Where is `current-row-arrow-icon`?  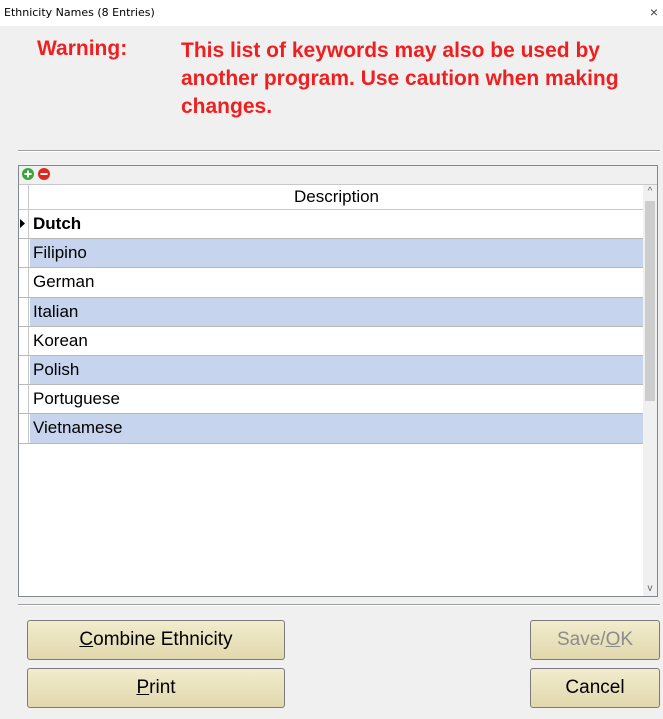 current-row-arrow-icon is located at coordinates (22, 223).